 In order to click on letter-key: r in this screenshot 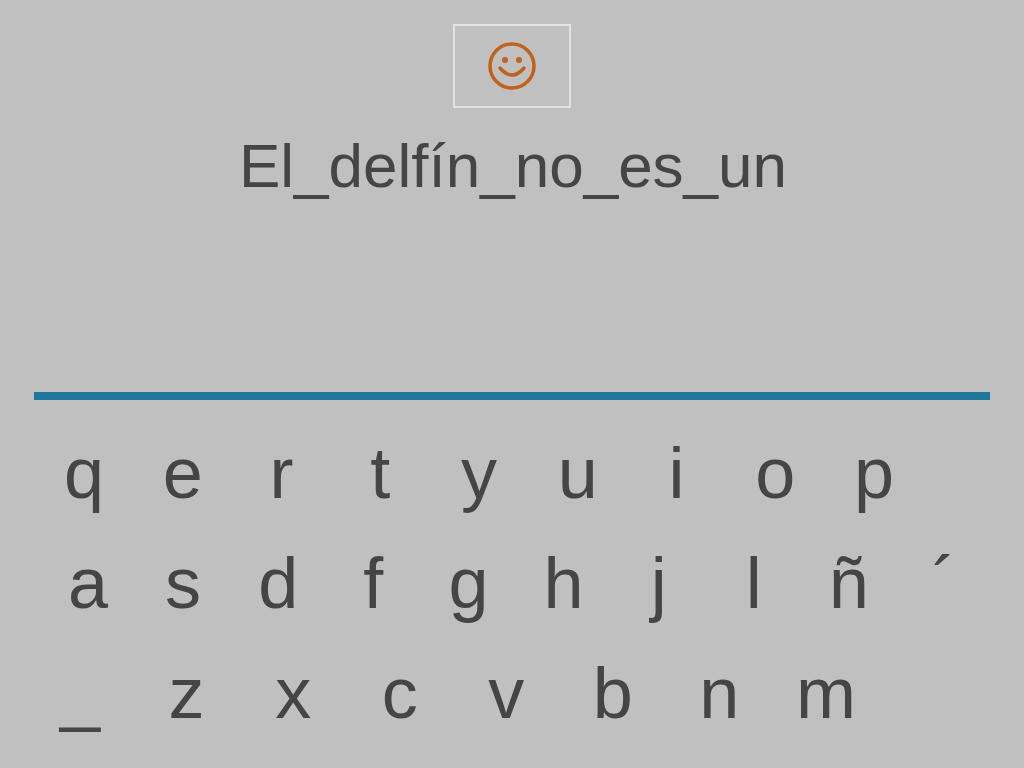, I will do `click(281, 473)`.